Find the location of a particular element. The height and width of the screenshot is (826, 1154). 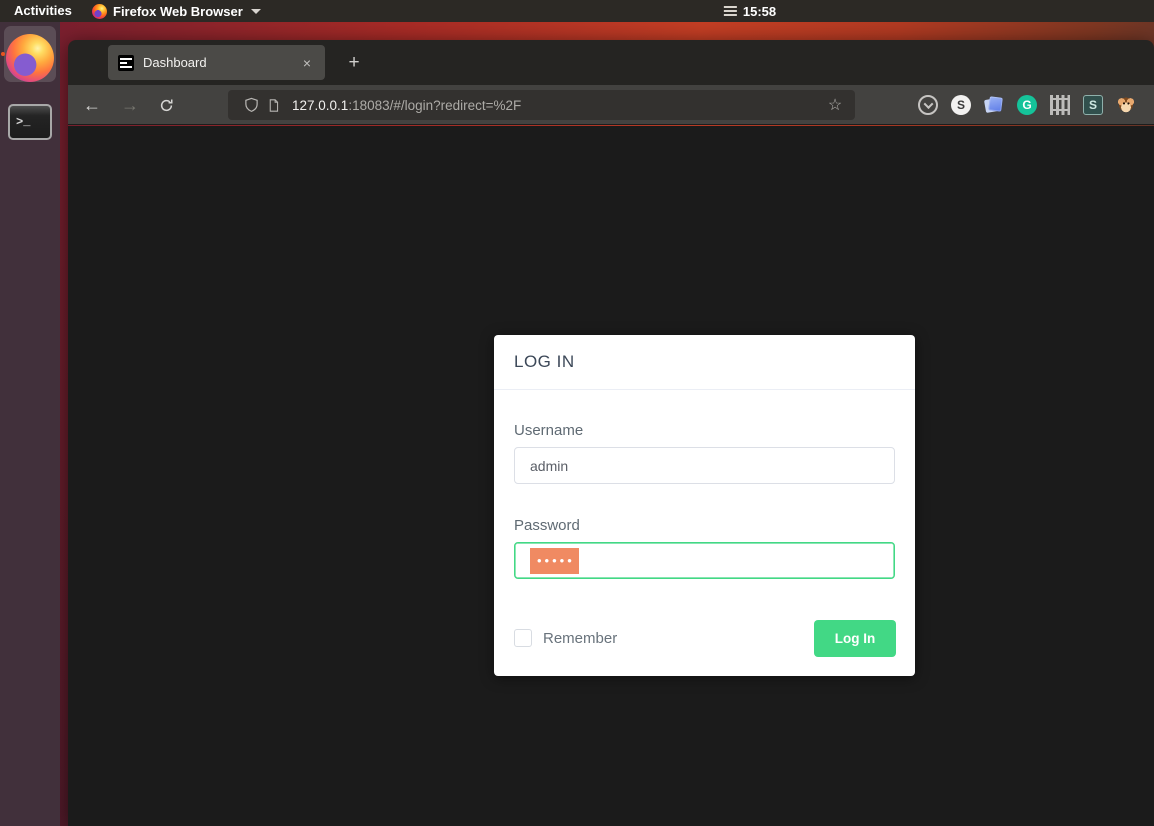

terminal-icon: >_ is located at coordinates (30, 122).